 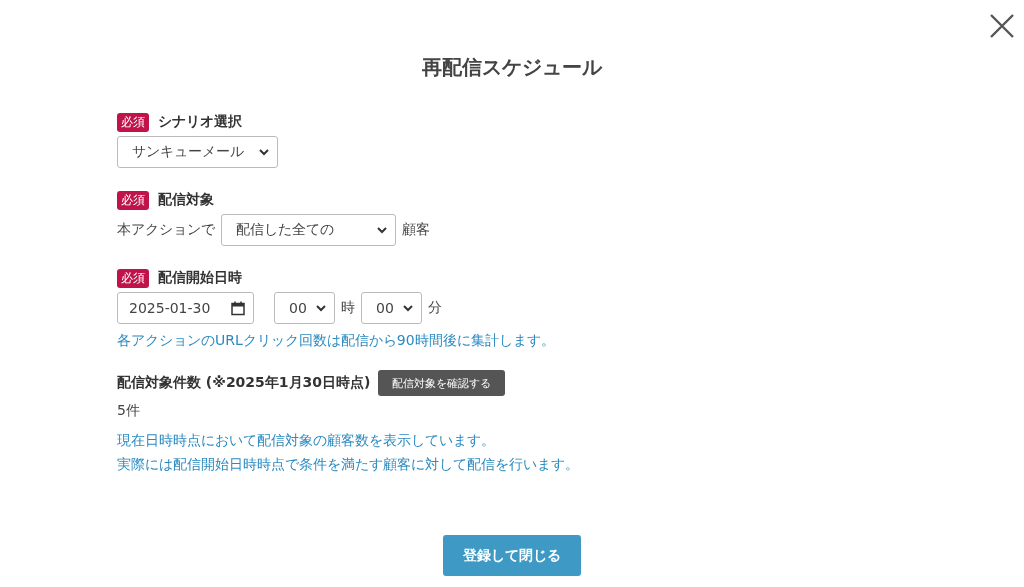 What do you see at coordinates (416, 230) in the screenshot?
I see `suffix-text: 顧客` at bounding box center [416, 230].